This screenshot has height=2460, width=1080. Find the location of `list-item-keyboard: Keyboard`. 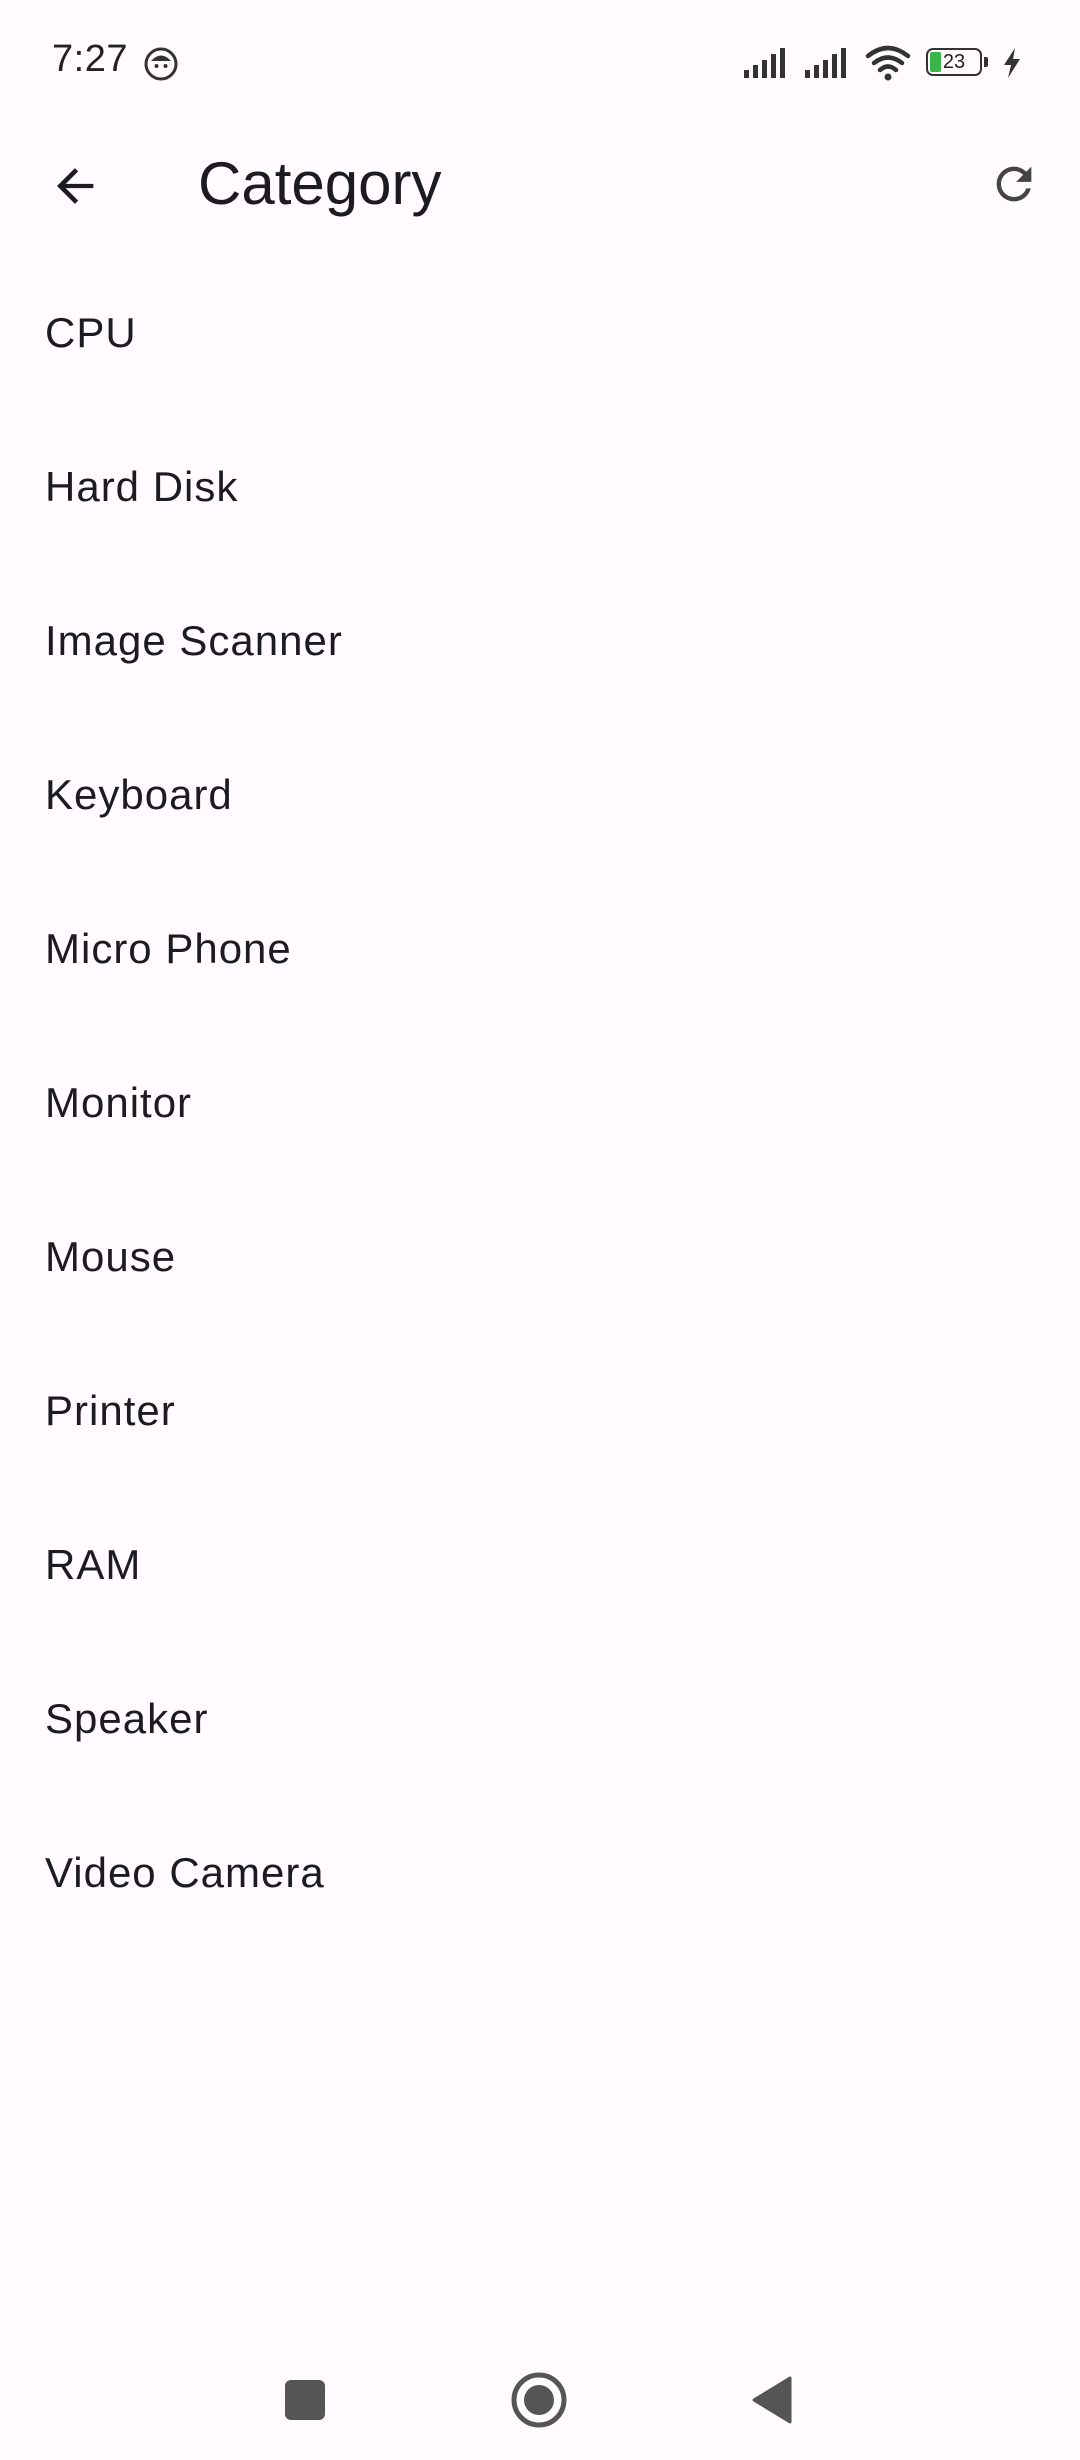

list-item-keyboard: Keyboard is located at coordinates (540, 795).